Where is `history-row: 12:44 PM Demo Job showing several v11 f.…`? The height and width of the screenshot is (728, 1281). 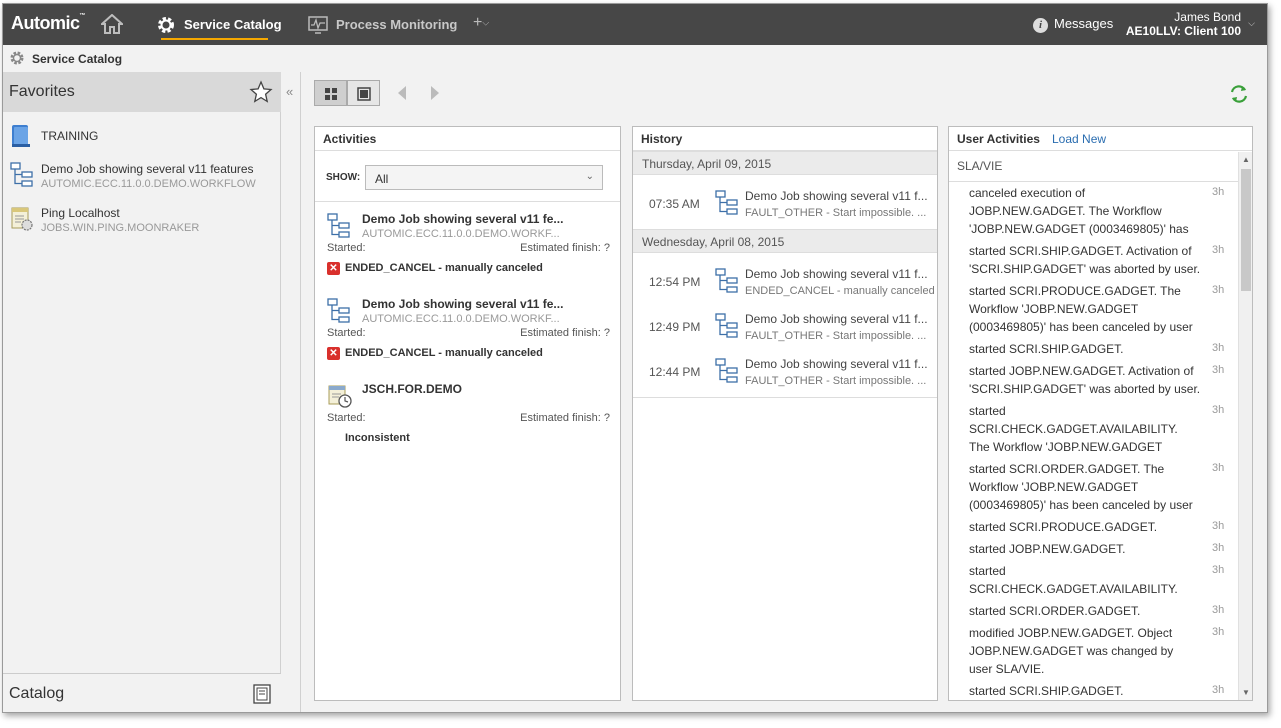
history-row: 12:44 PM Demo Job showing several v11 f.… is located at coordinates (785, 372).